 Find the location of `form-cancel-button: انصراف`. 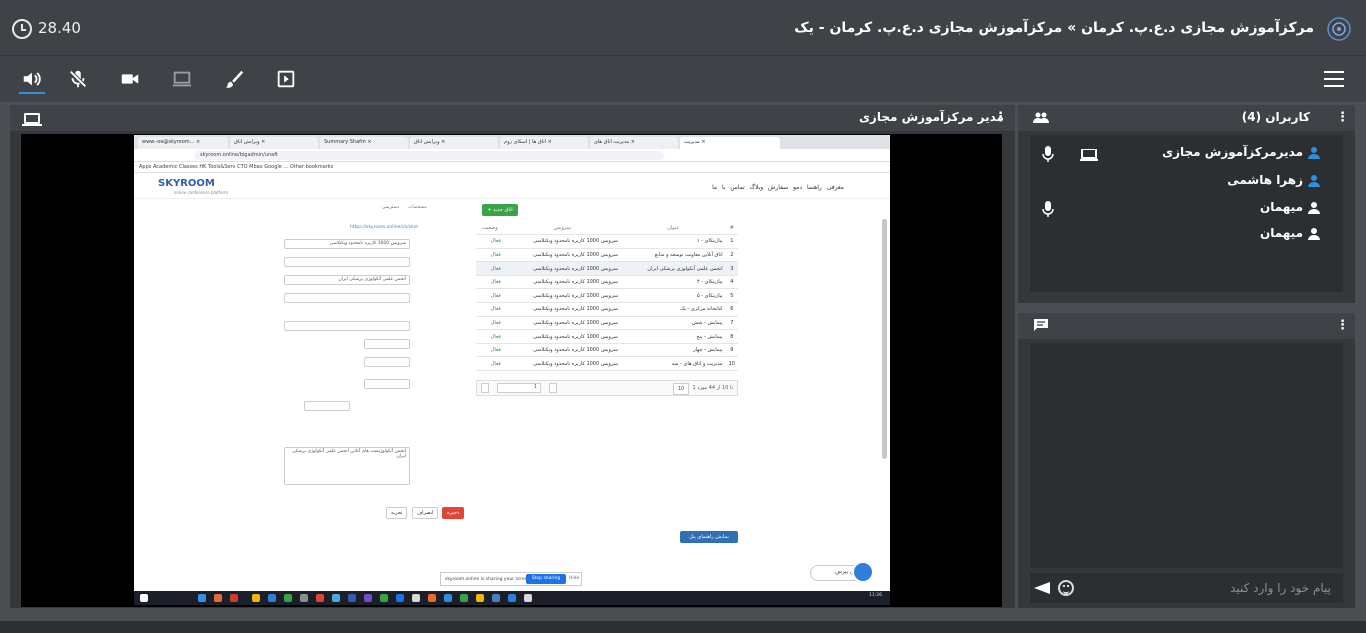

form-cancel-button: انصراف is located at coordinates (425, 513).